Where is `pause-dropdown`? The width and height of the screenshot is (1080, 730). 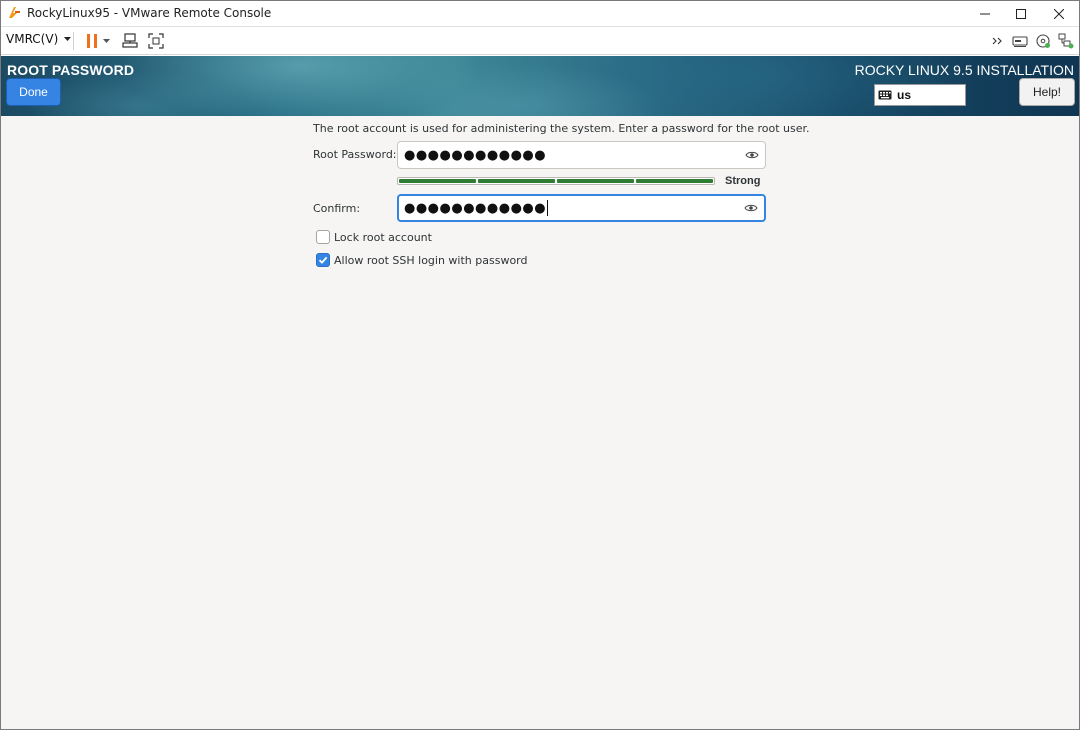 pause-dropdown is located at coordinates (106, 41).